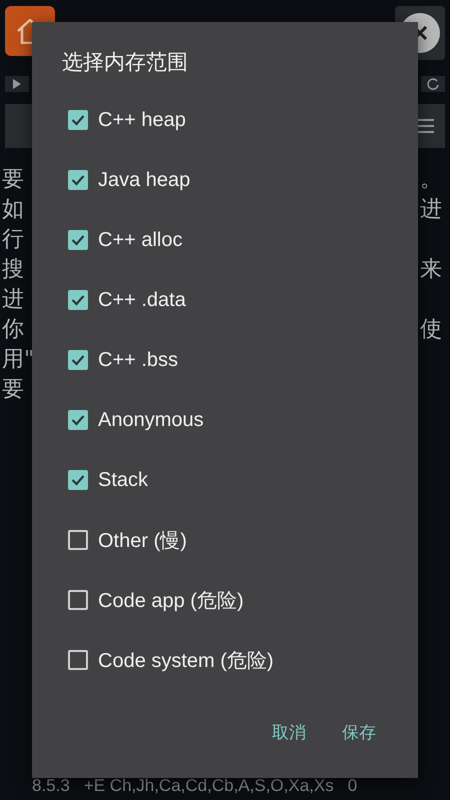  I want to click on play-button, so click(17, 84).